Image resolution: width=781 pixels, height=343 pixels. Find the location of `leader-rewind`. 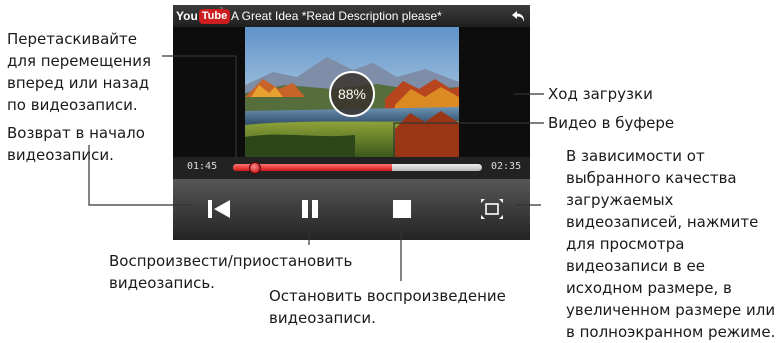

leader-rewind is located at coordinates (140, 175).